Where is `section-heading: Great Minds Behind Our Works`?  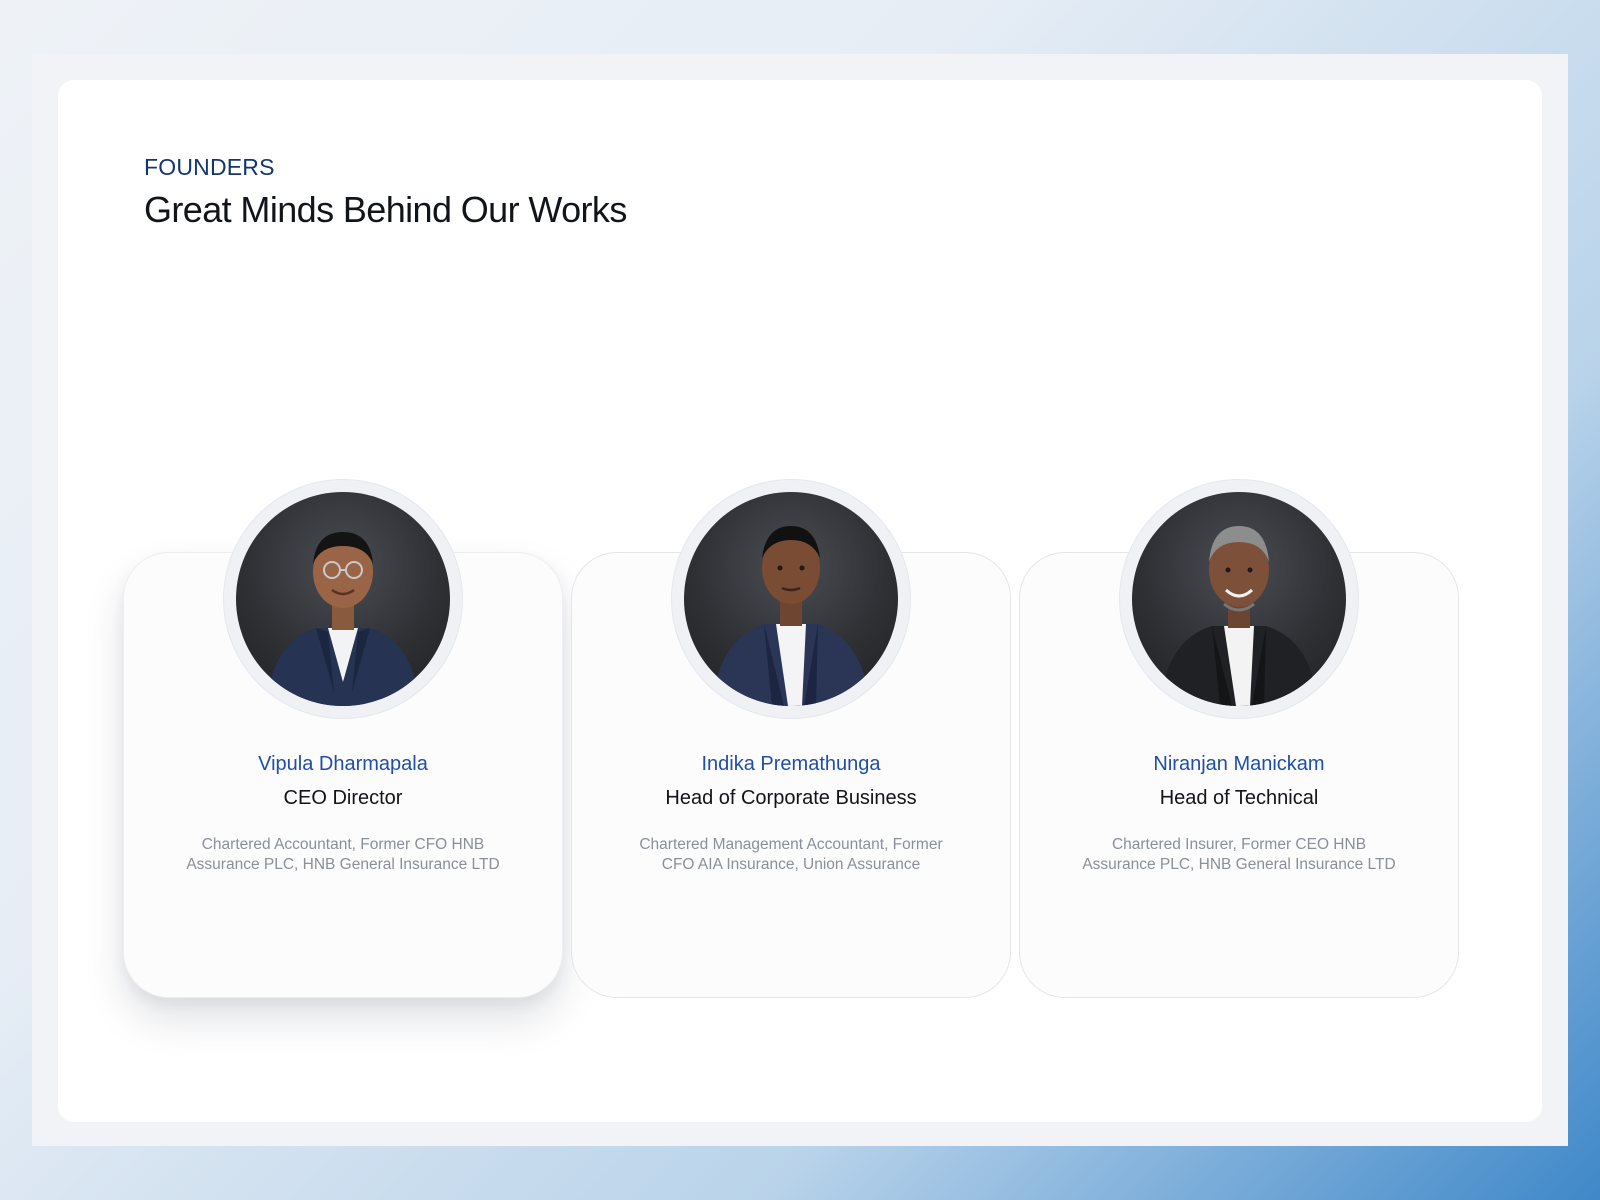 section-heading: Great Minds Behind Our Works is located at coordinates (385, 209).